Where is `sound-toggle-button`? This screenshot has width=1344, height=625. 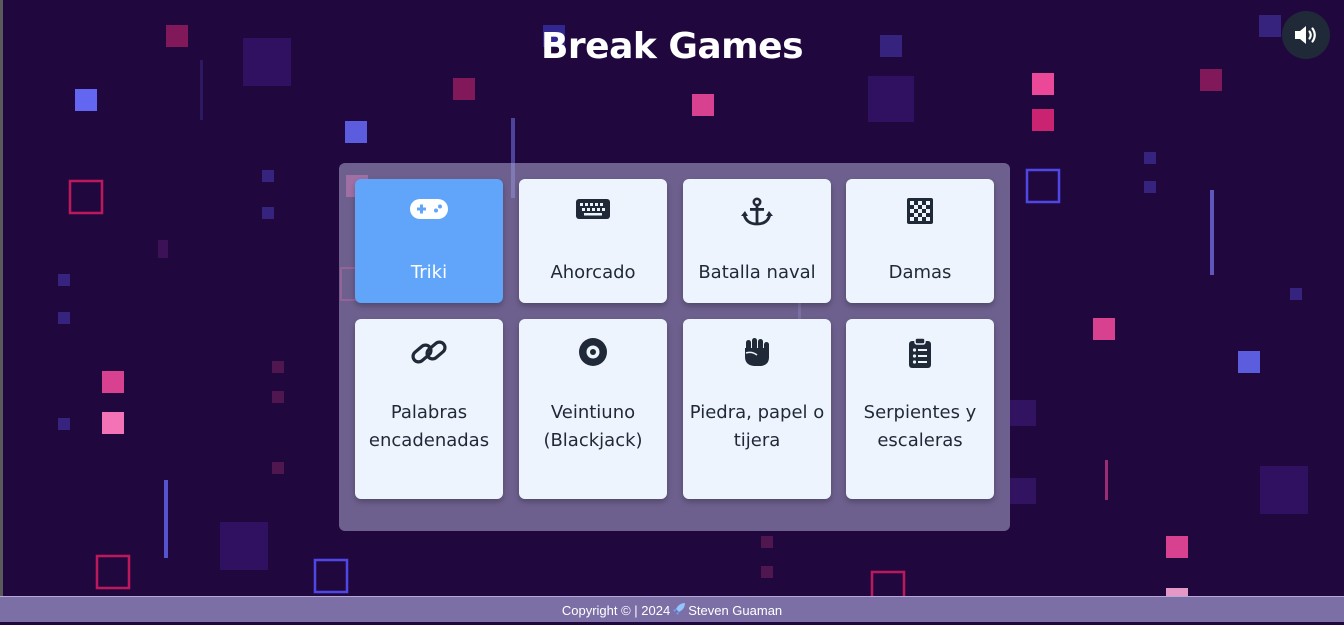
sound-toggle-button is located at coordinates (1306, 35).